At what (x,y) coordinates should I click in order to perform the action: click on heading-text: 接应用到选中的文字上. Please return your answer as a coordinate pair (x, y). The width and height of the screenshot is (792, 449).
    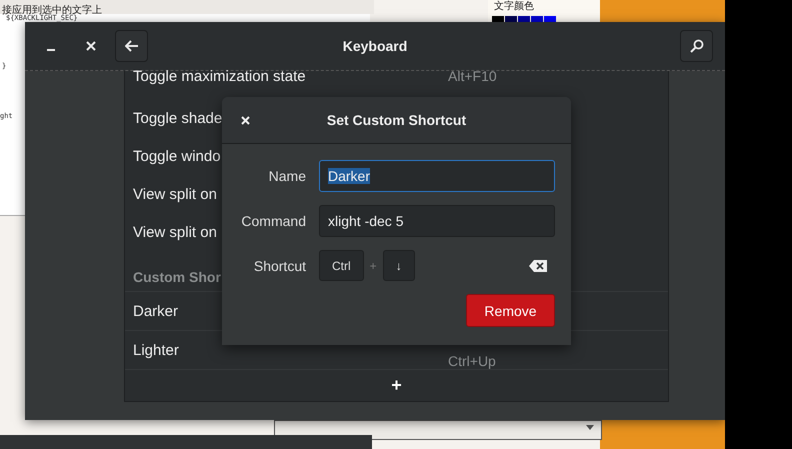
    Looking at the image, I should click on (52, 10).